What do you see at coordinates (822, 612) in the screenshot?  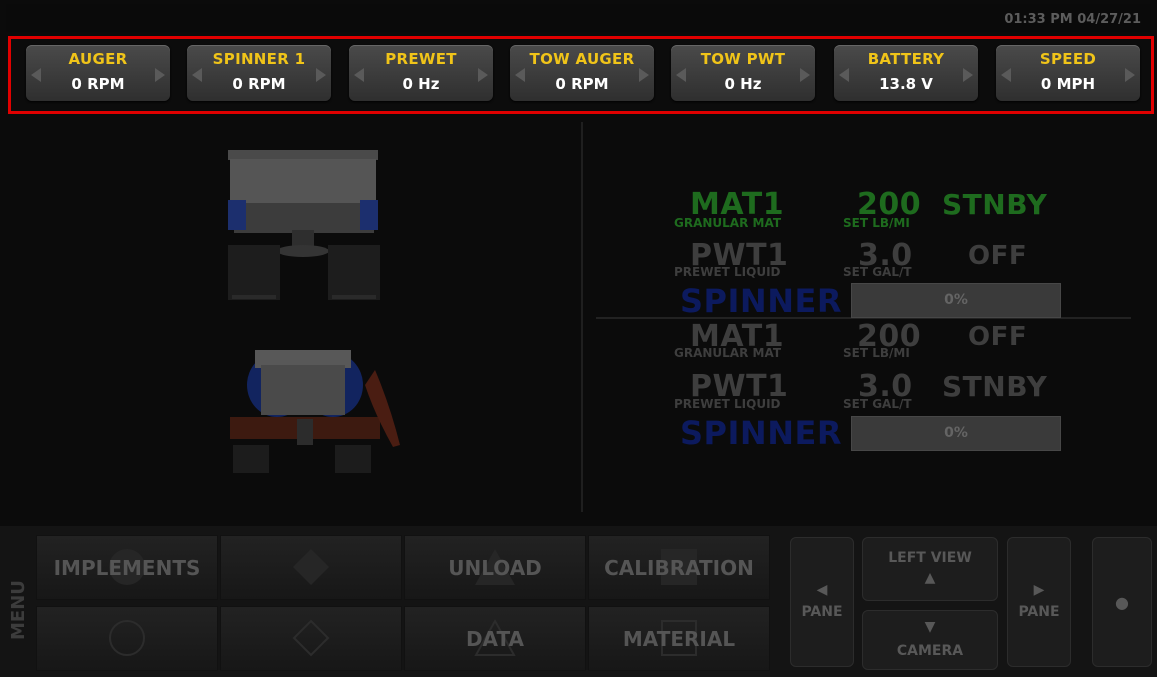 I see `pane-left-label: PANE` at bounding box center [822, 612].